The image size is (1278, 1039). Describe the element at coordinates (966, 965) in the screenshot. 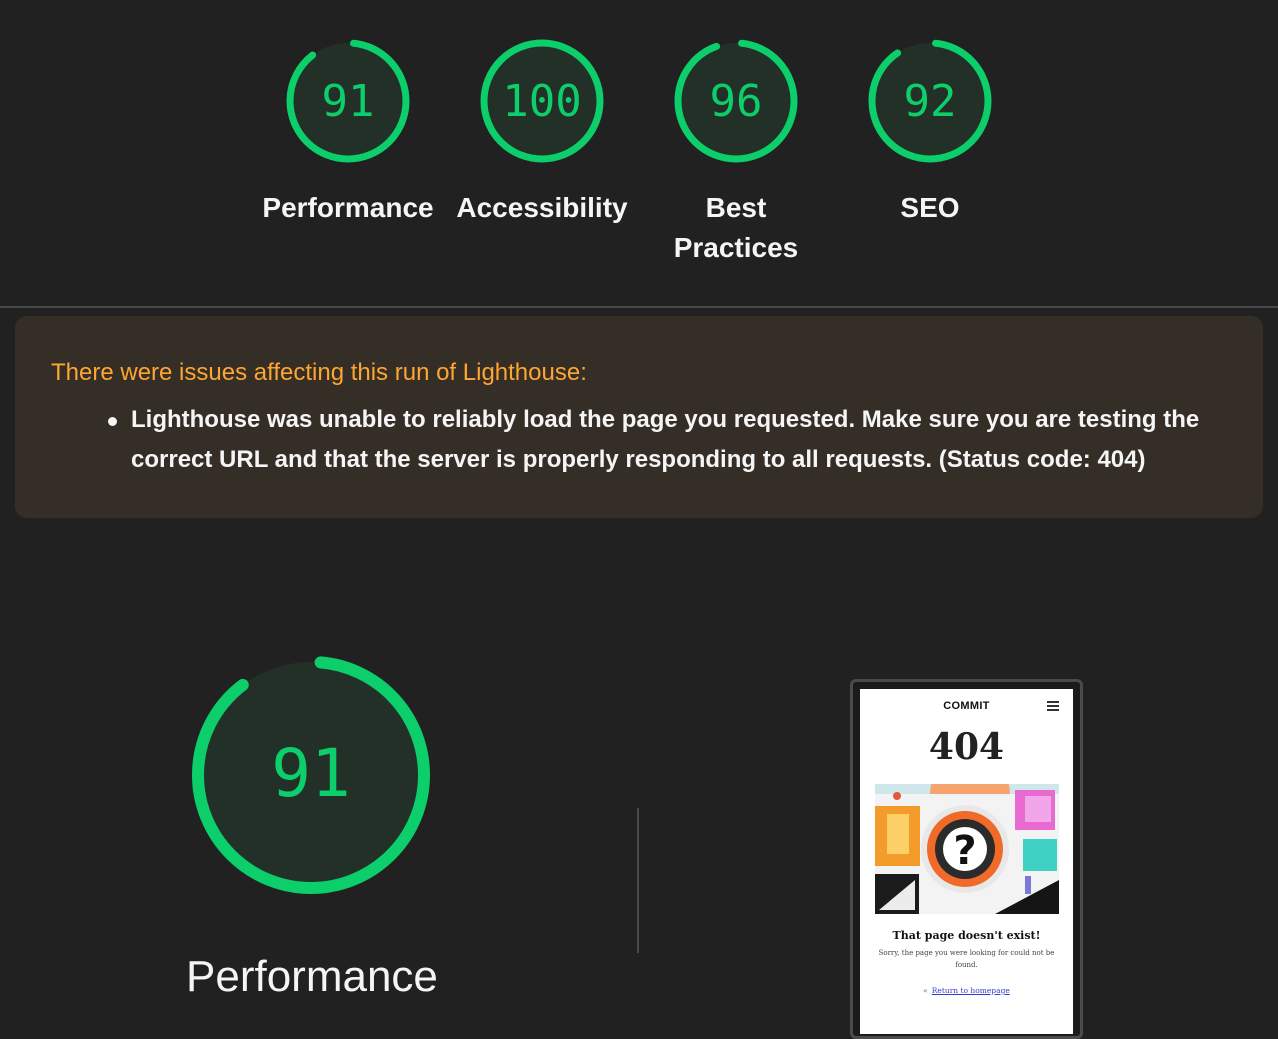

I see `desc-line2: found.` at that location.